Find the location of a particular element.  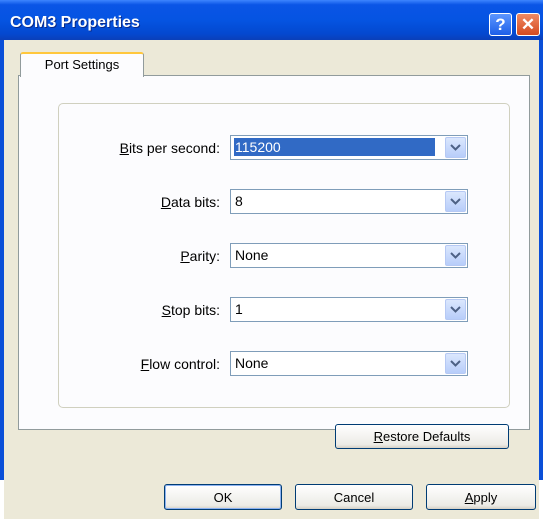

window-frame-left is located at coordinates (2, 260).